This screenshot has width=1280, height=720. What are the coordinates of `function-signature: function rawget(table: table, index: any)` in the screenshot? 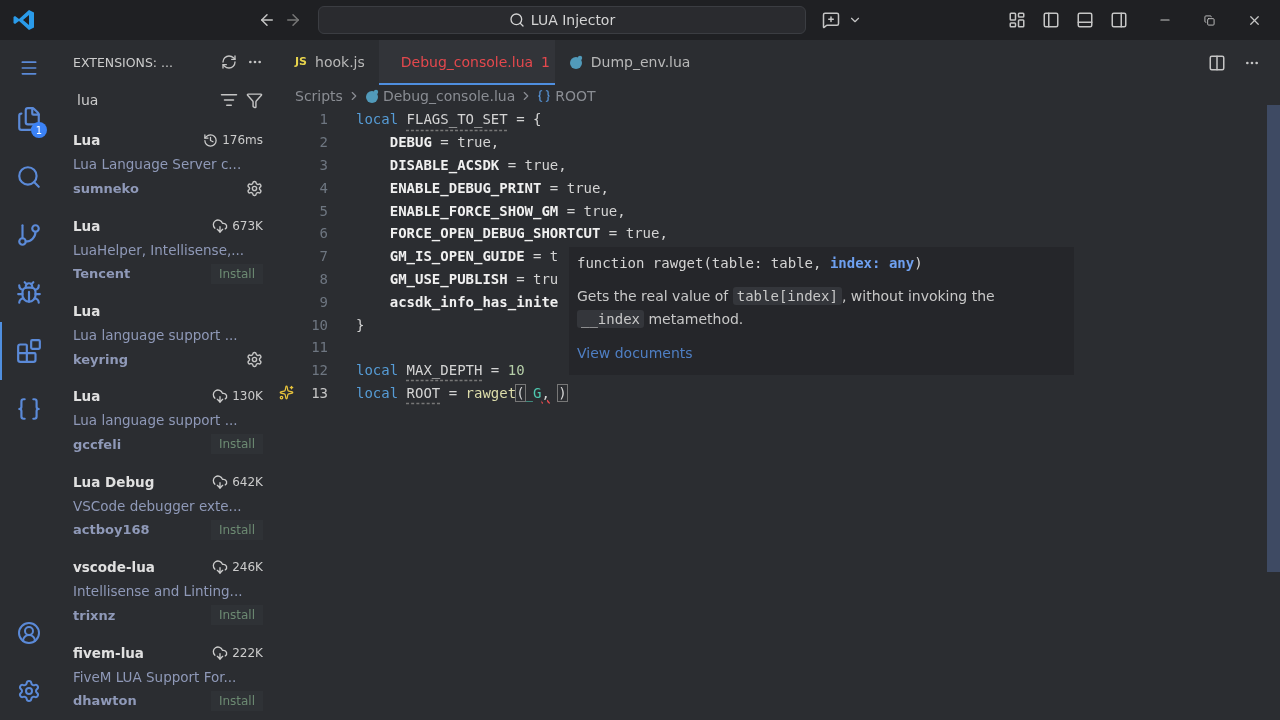 It's located at (750, 263).